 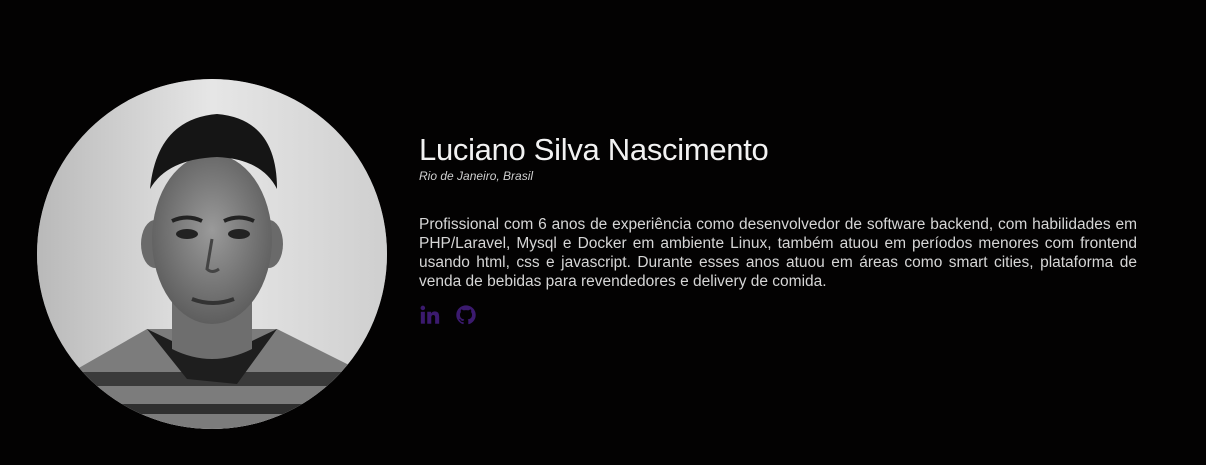 What do you see at coordinates (778, 315) in the screenshot?
I see `social-links` at bounding box center [778, 315].